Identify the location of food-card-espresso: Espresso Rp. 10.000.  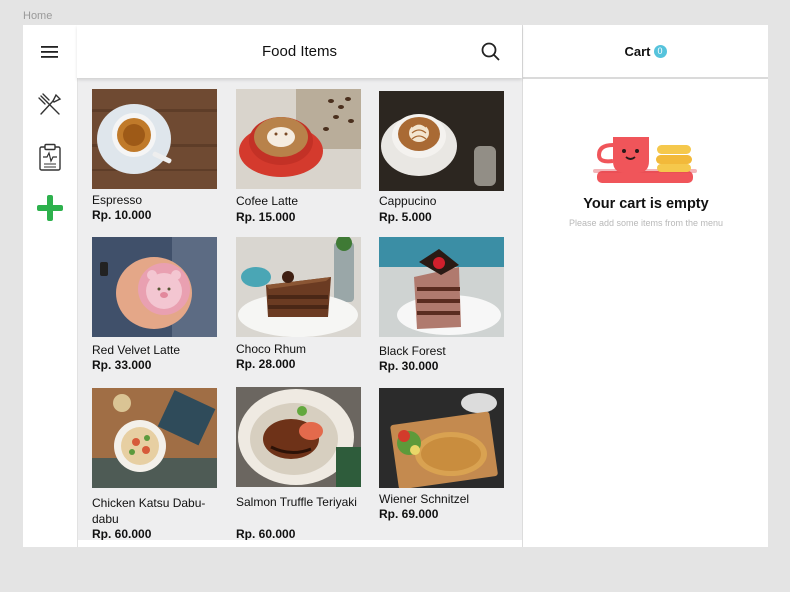
(155, 155).